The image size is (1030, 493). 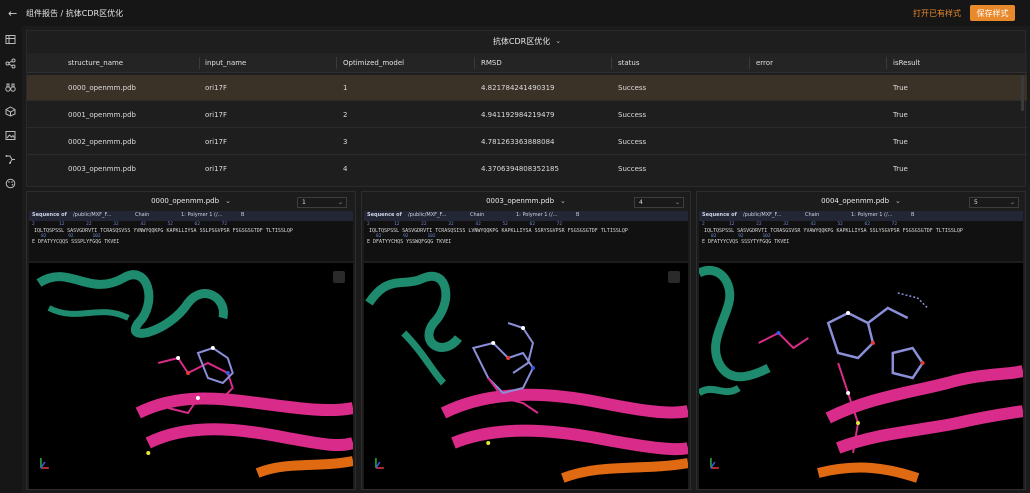 I want to click on cell-optimized-model: 2, so click(x=345, y=114).